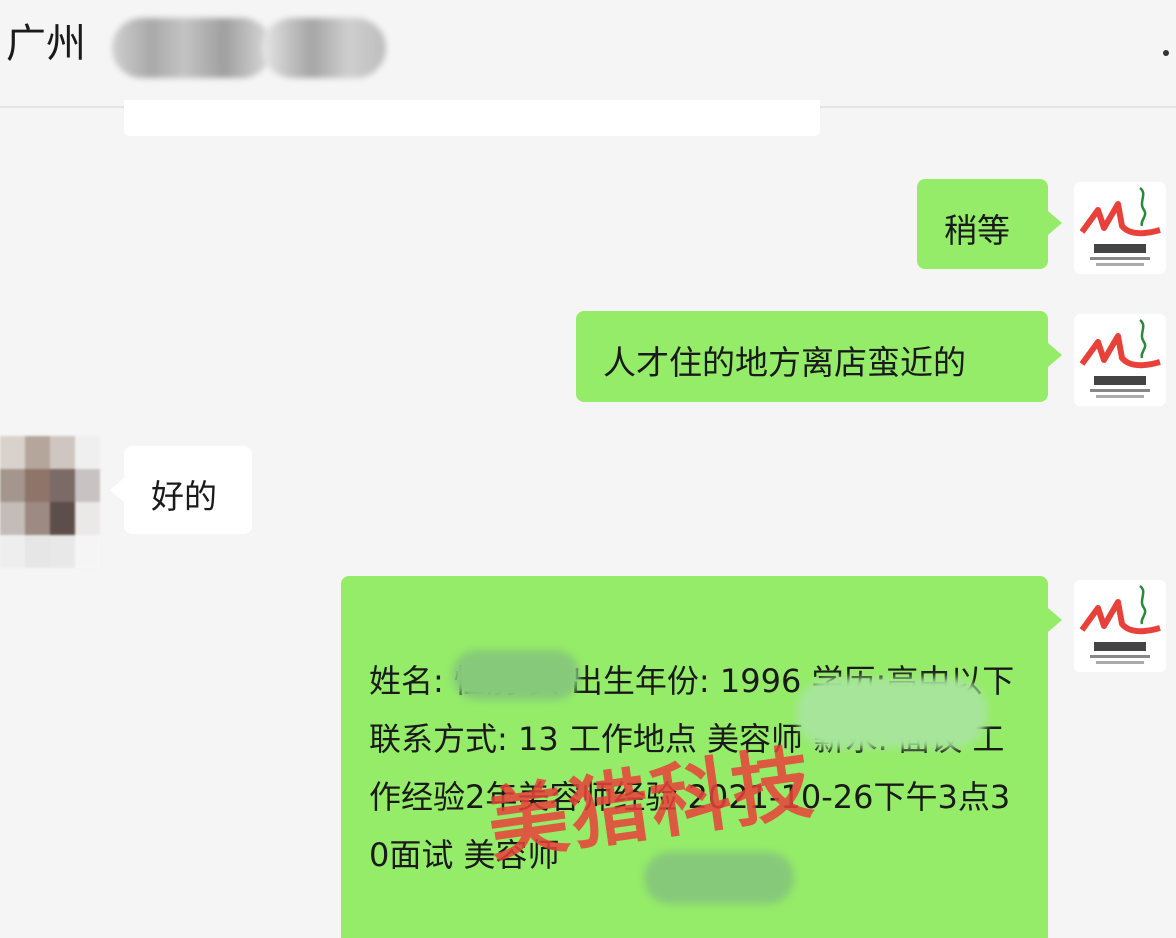 This screenshot has width=1176, height=938. I want to click on contact-avatar, so click(50, 502).